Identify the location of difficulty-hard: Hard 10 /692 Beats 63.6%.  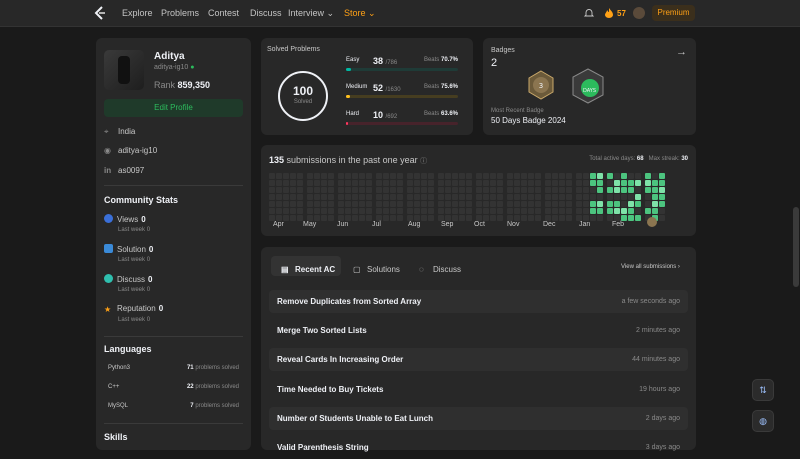
(402, 121).